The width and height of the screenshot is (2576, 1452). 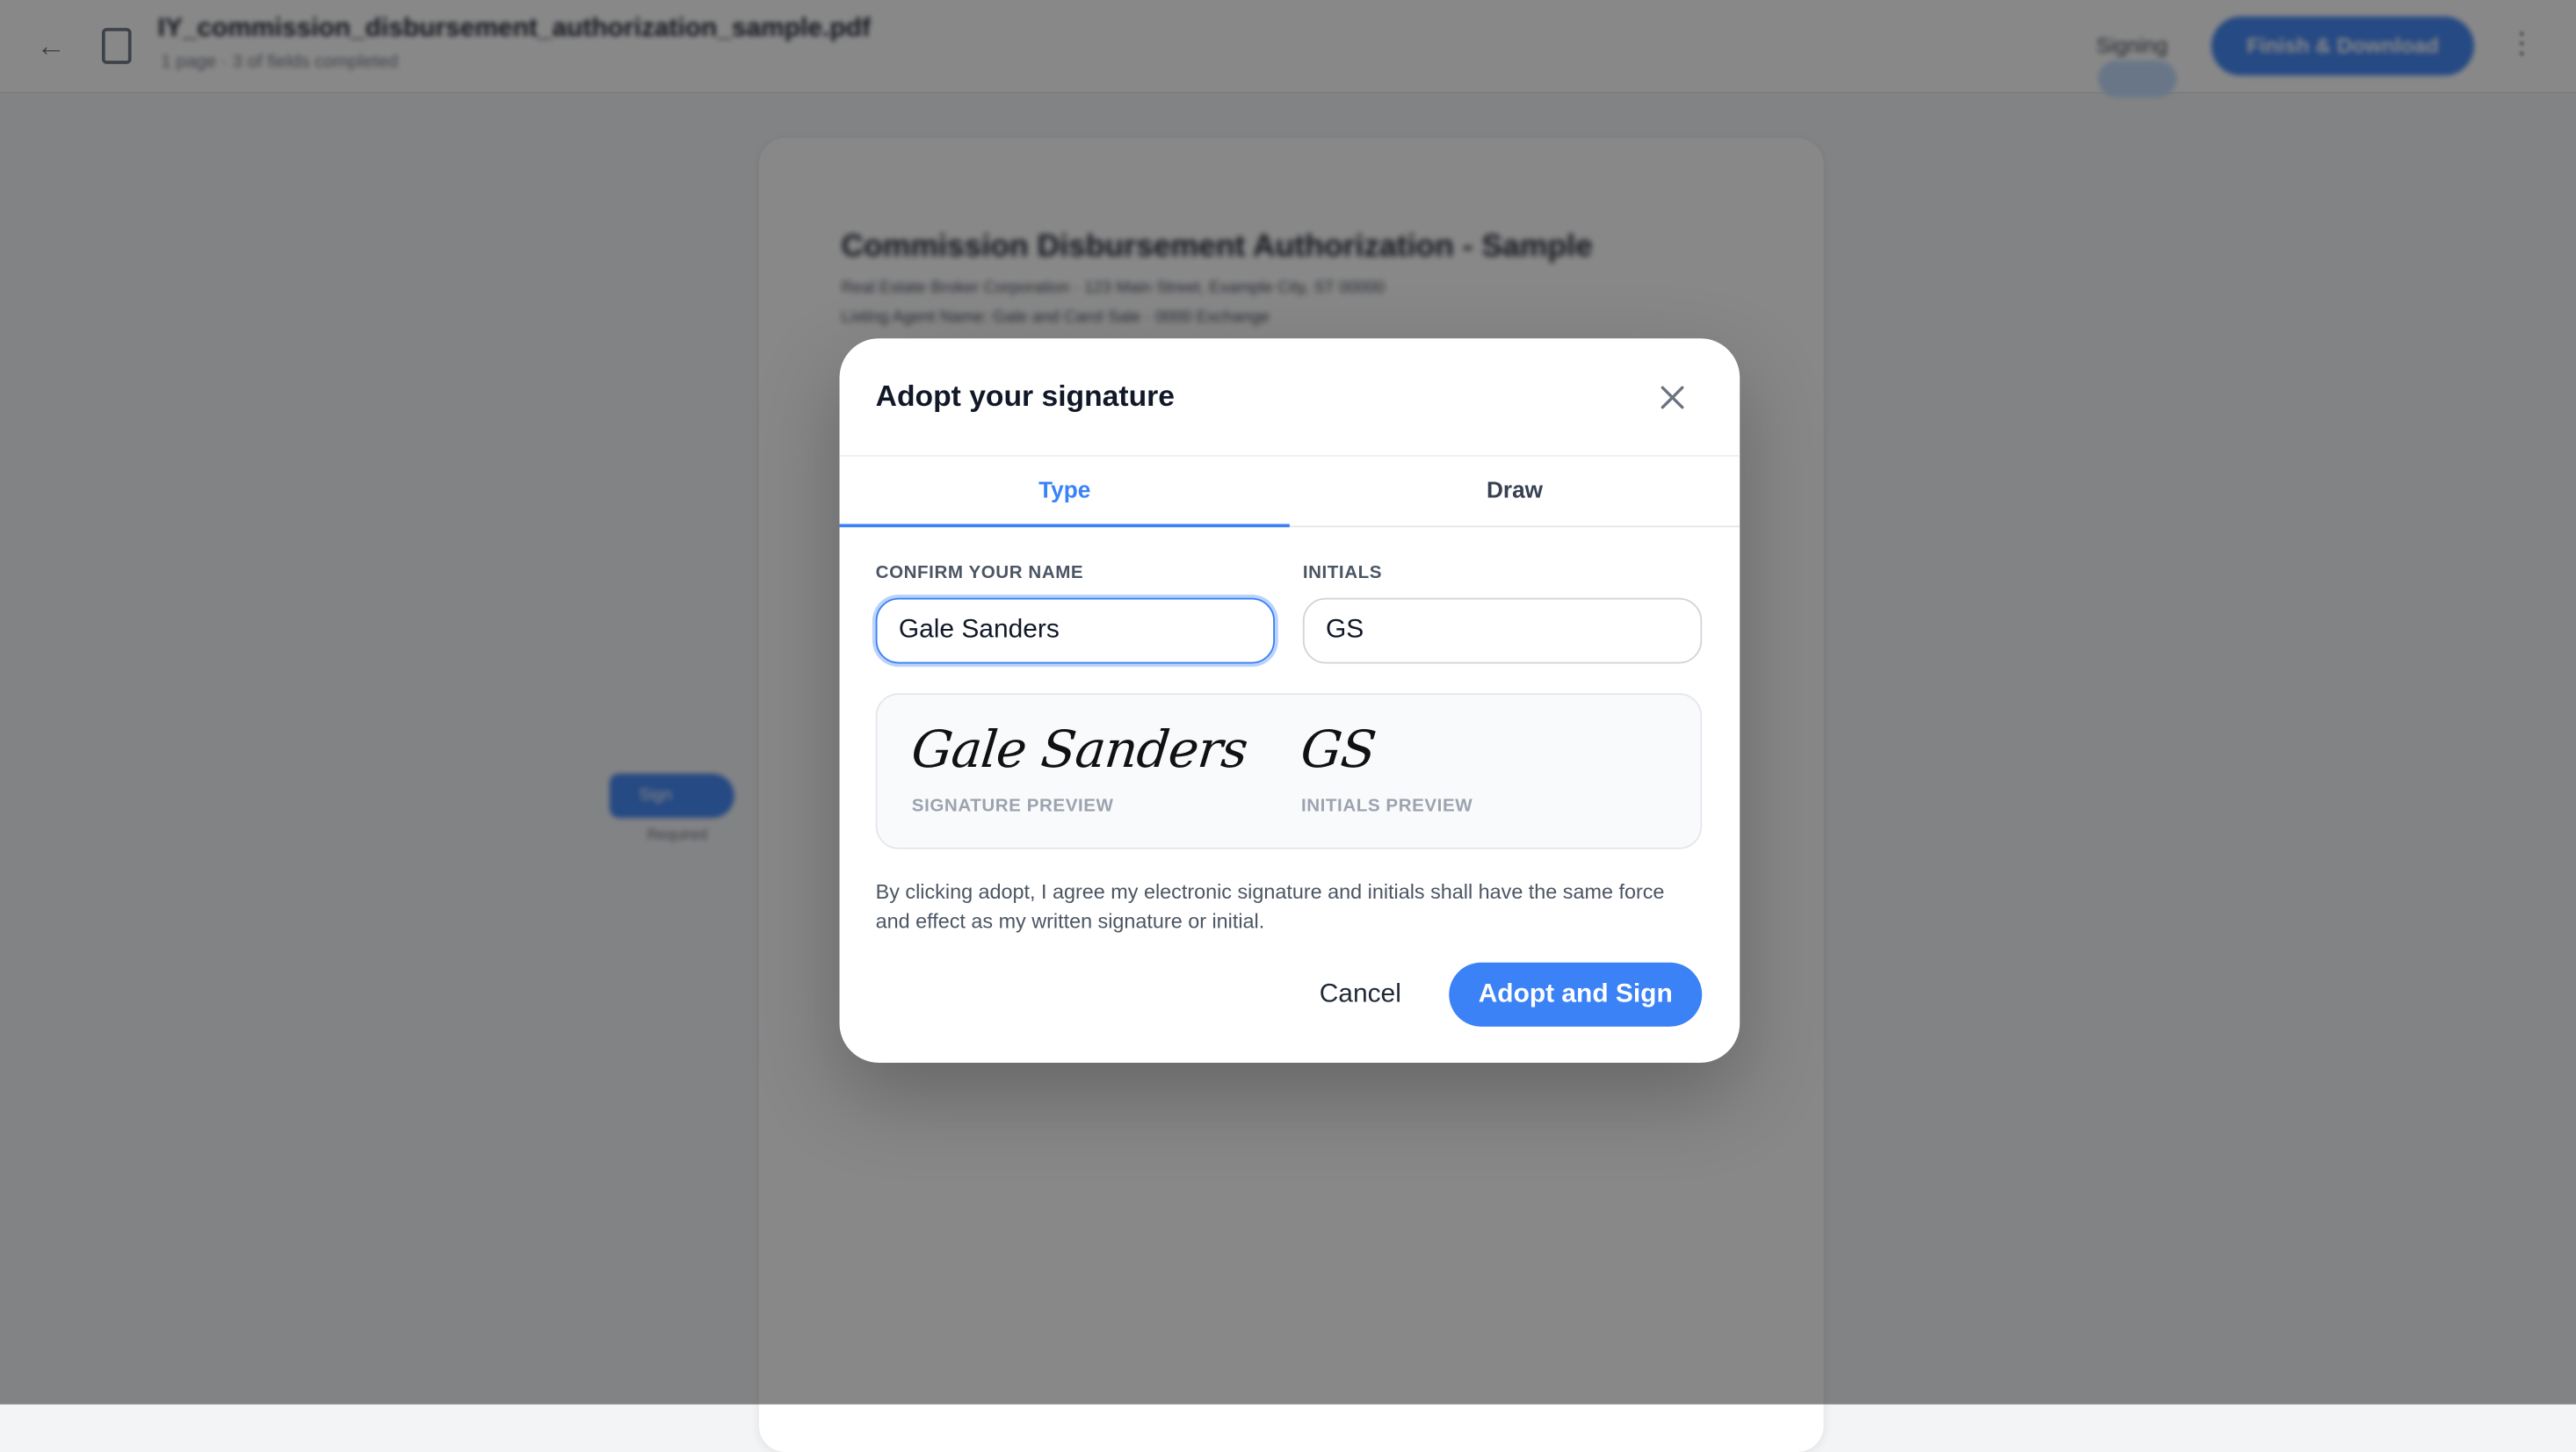 I want to click on signature-preview: Gale Sanders, so click(x=1079, y=750).